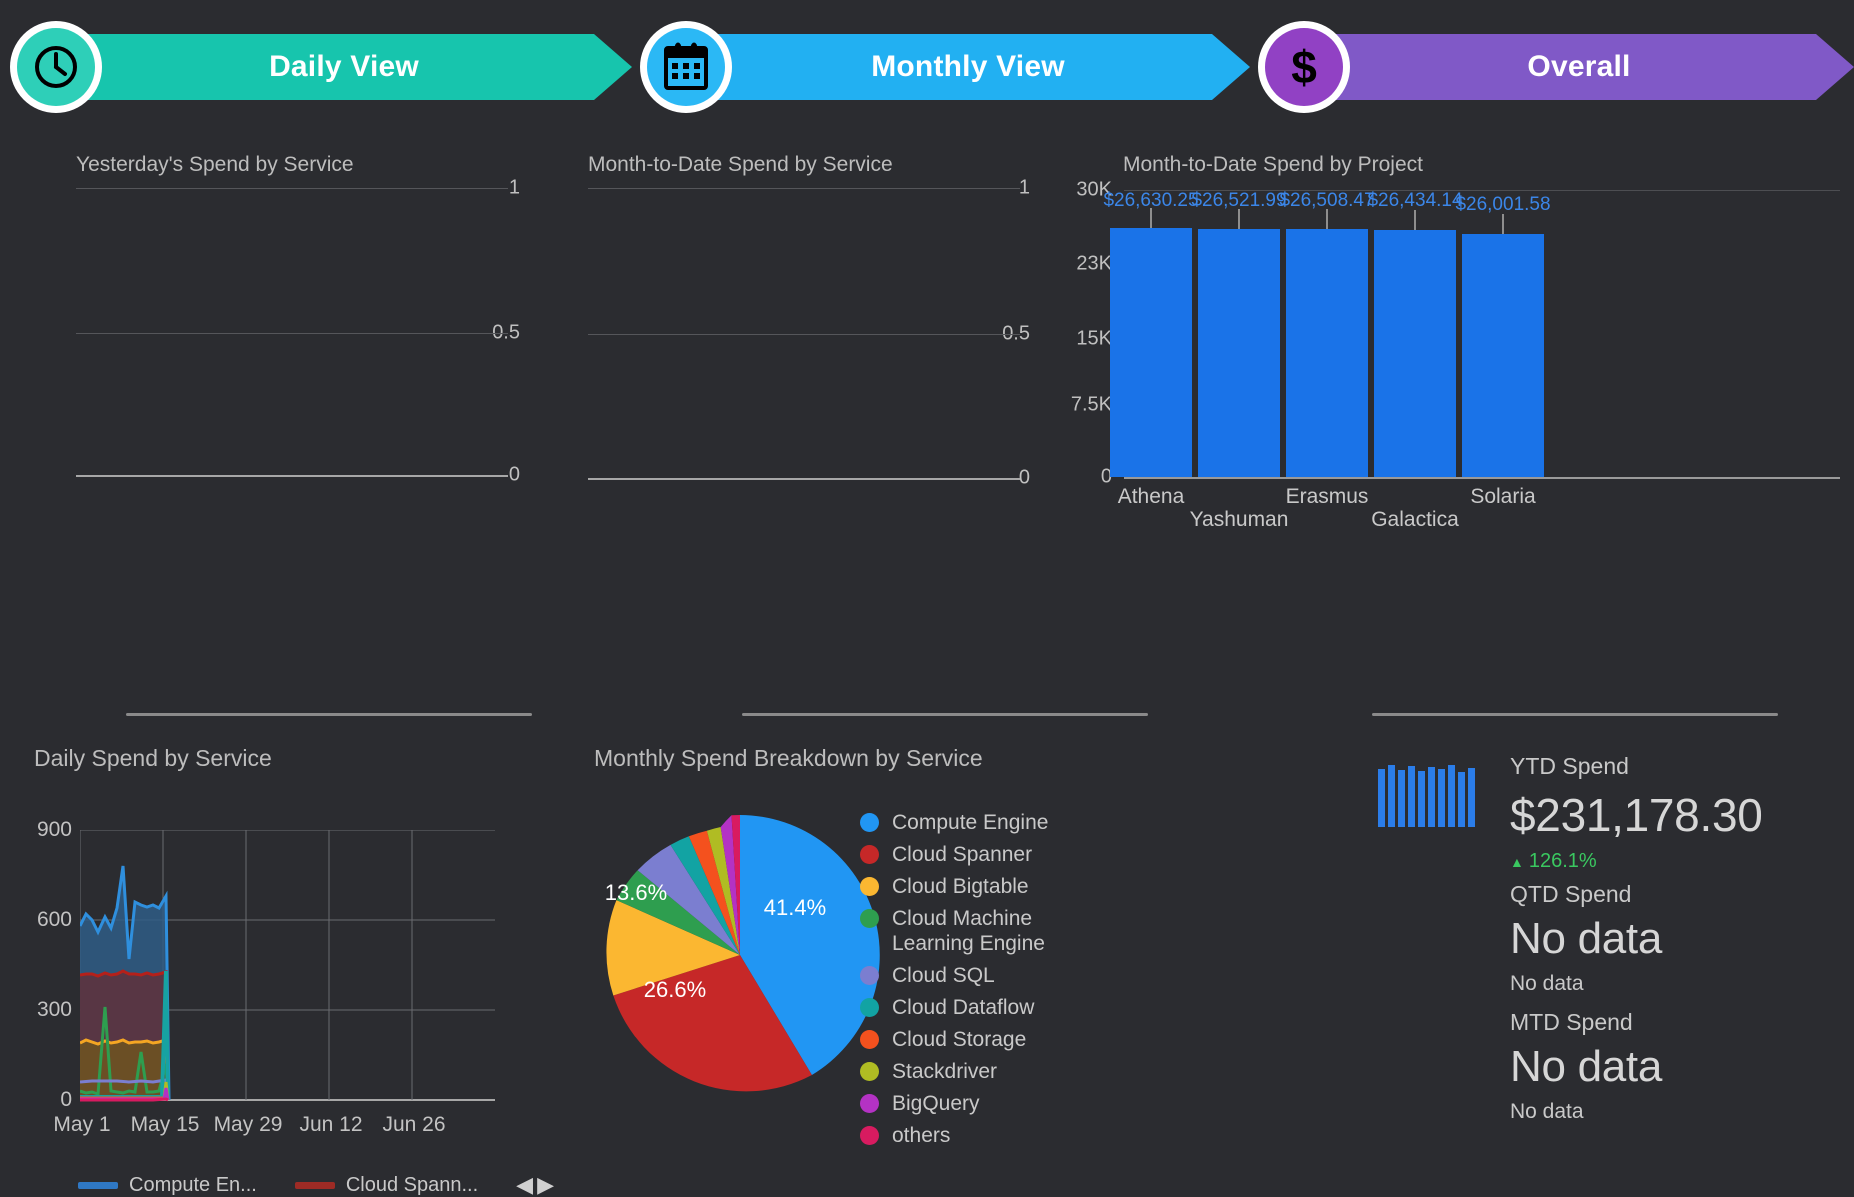  I want to click on divider-right, so click(1575, 714).